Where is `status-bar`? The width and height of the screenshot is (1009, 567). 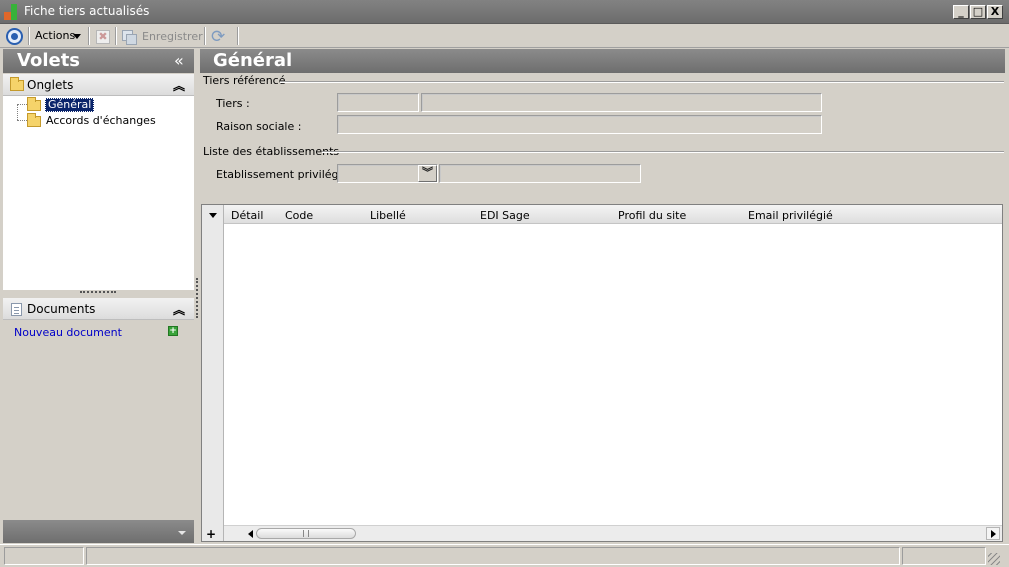
status-bar is located at coordinates (504, 555).